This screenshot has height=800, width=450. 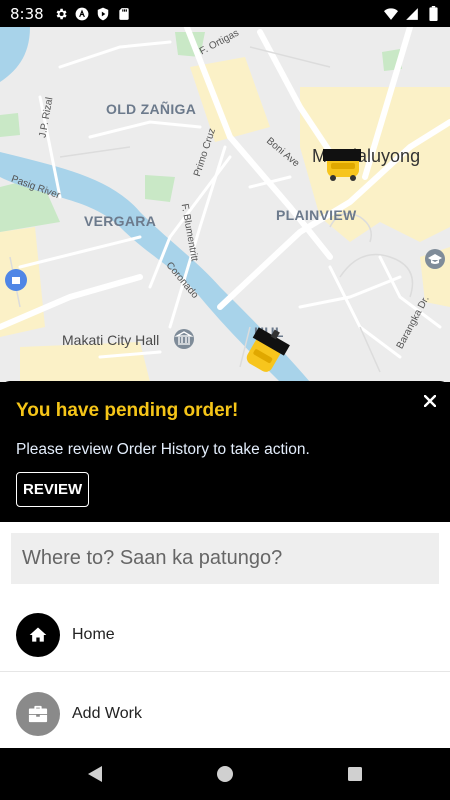 What do you see at coordinates (38, 634) in the screenshot?
I see `home-icon` at bounding box center [38, 634].